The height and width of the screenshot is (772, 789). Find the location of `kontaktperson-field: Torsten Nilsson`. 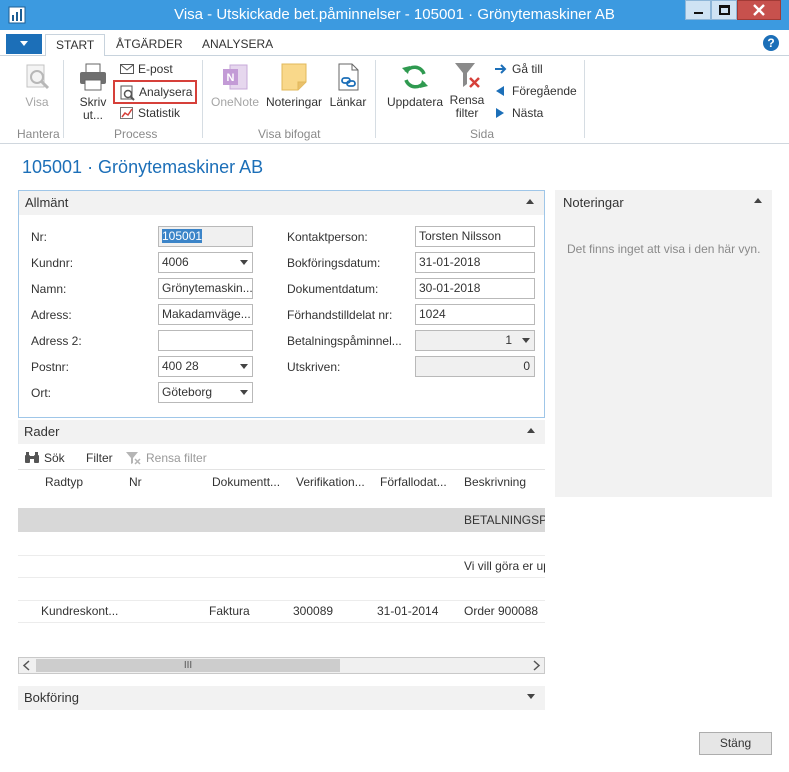

kontaktperson-field: Torsten Nilsson is located at coordinates (475, 236).